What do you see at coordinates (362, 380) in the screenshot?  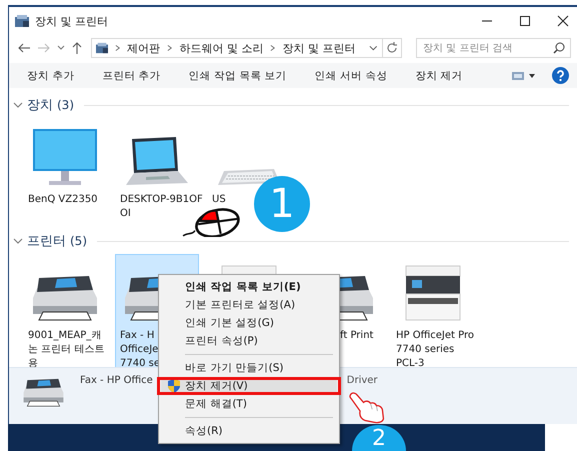 I see `field-label: Driver` at bounding box center [362, 380].